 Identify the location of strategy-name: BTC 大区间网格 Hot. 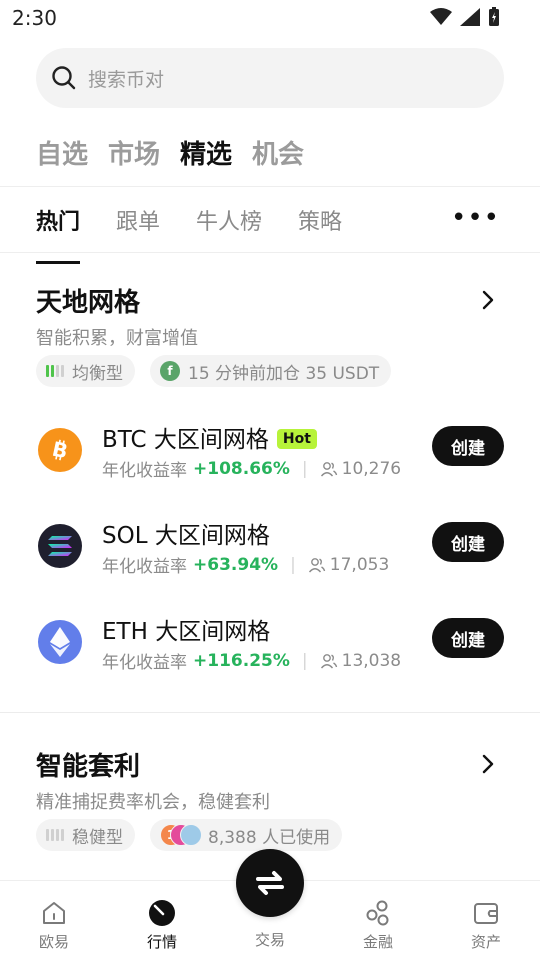
(209, 437).